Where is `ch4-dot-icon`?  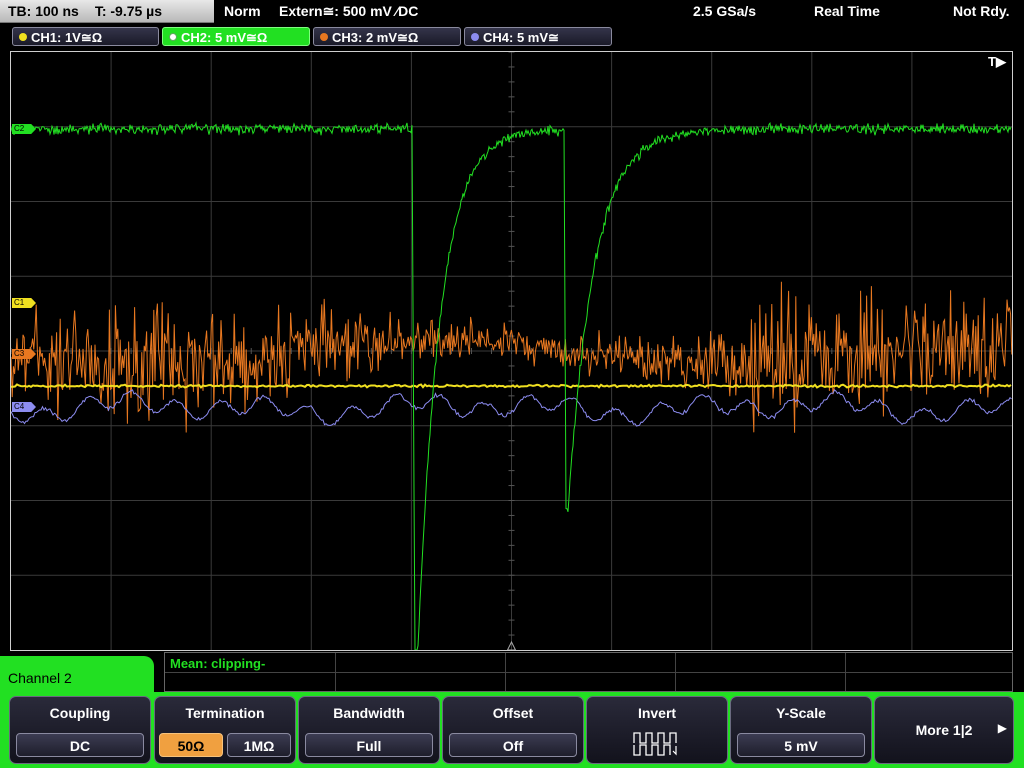
ch4-dot-icon is located at coordinates (475, 37).